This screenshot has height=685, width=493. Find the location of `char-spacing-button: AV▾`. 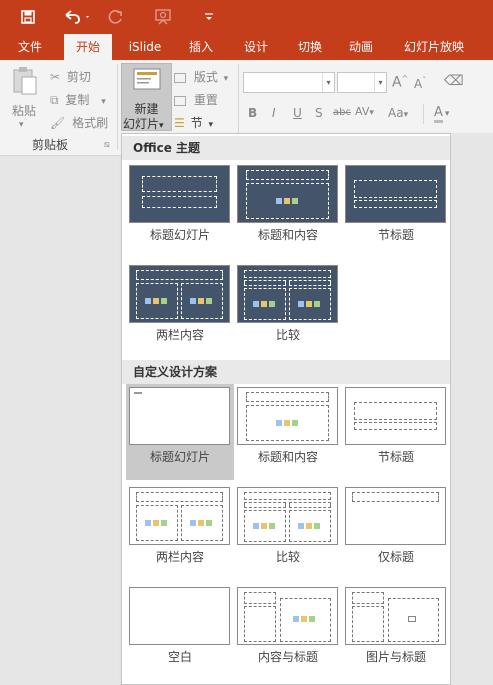

char-spacing-button: AV▾ is located at coordinates (364, 111).